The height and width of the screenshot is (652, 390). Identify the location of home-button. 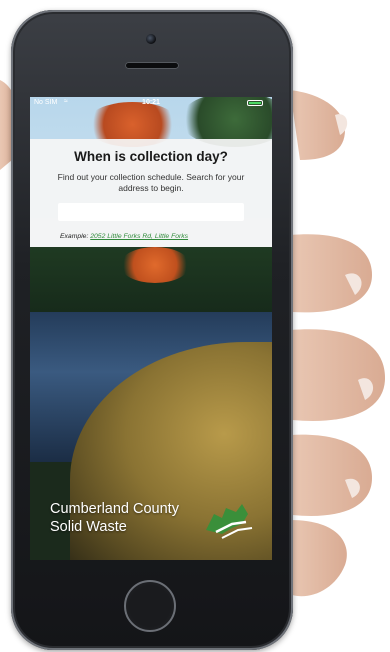
(150, 606).